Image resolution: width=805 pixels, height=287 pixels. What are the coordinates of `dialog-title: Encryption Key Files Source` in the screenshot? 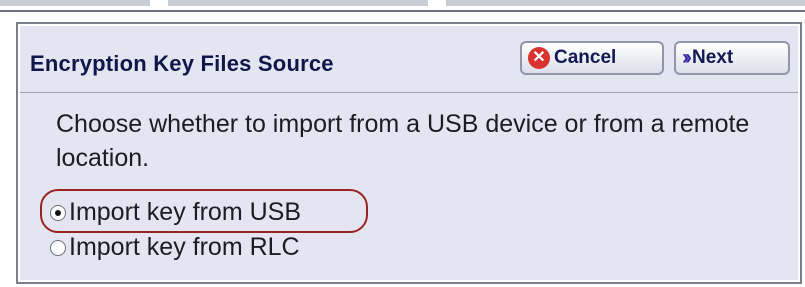 It's located at (182, 63).